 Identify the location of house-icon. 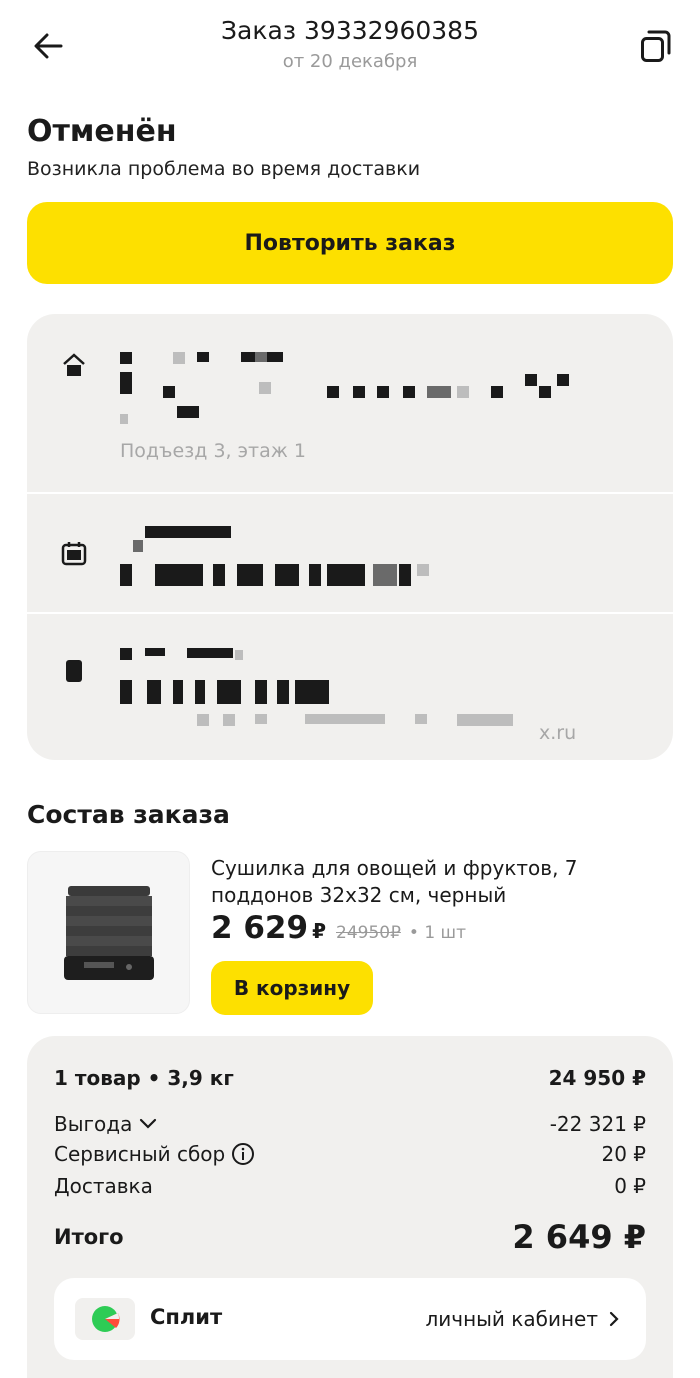
(74, 364).